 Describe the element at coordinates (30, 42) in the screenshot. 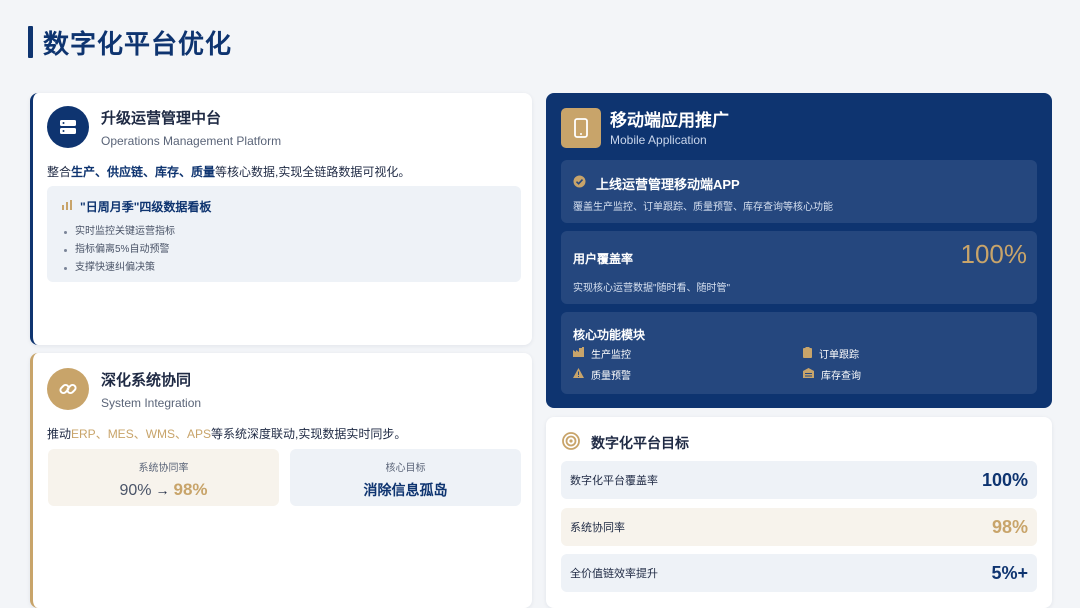

I see `title-accent-bar` at that location.